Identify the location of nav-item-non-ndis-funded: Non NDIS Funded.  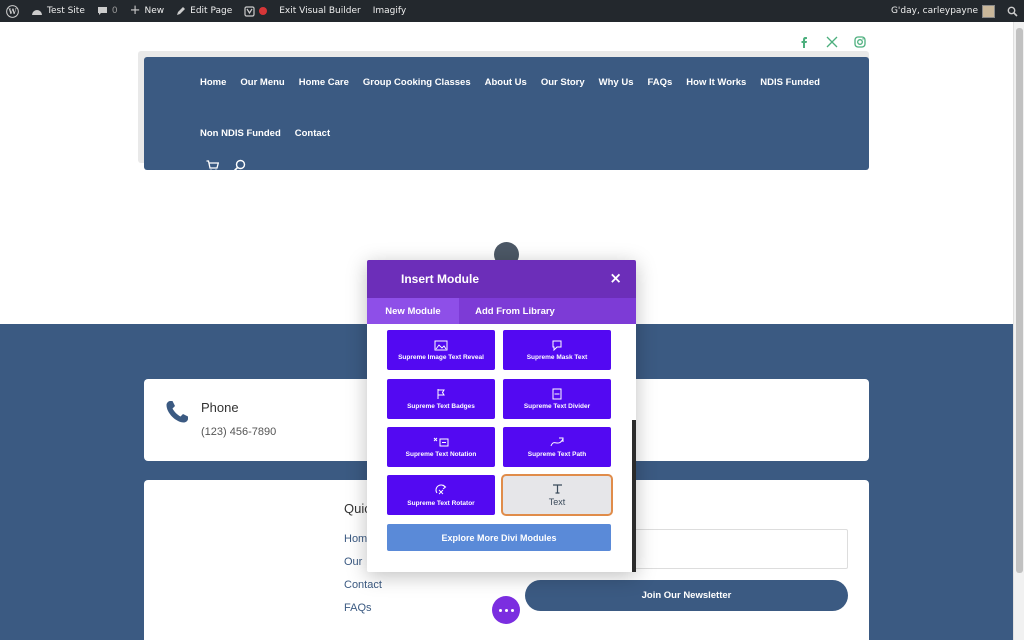
(240, 133).